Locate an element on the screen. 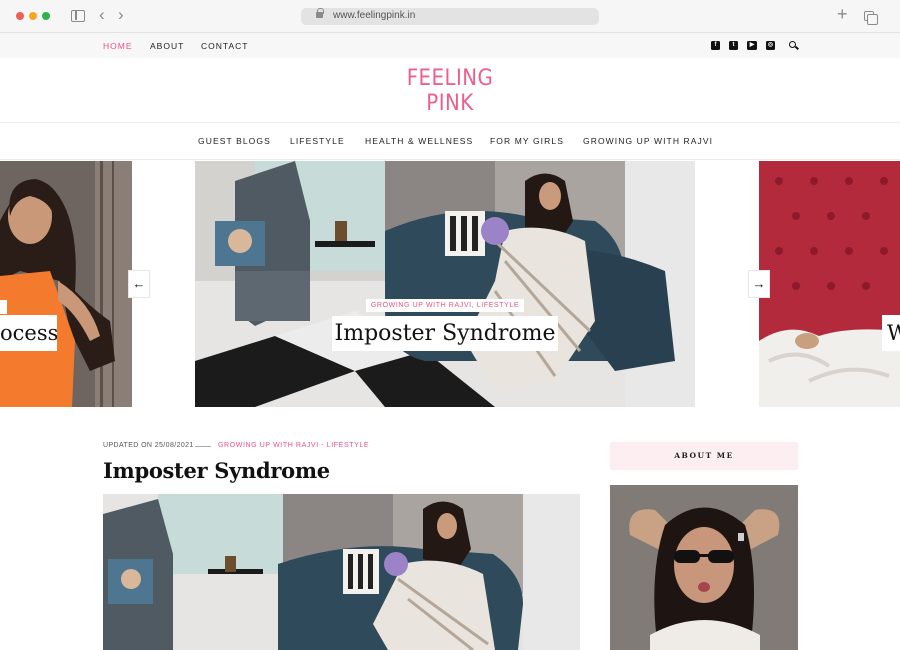  slide-right is located at coordinates (829, 284).